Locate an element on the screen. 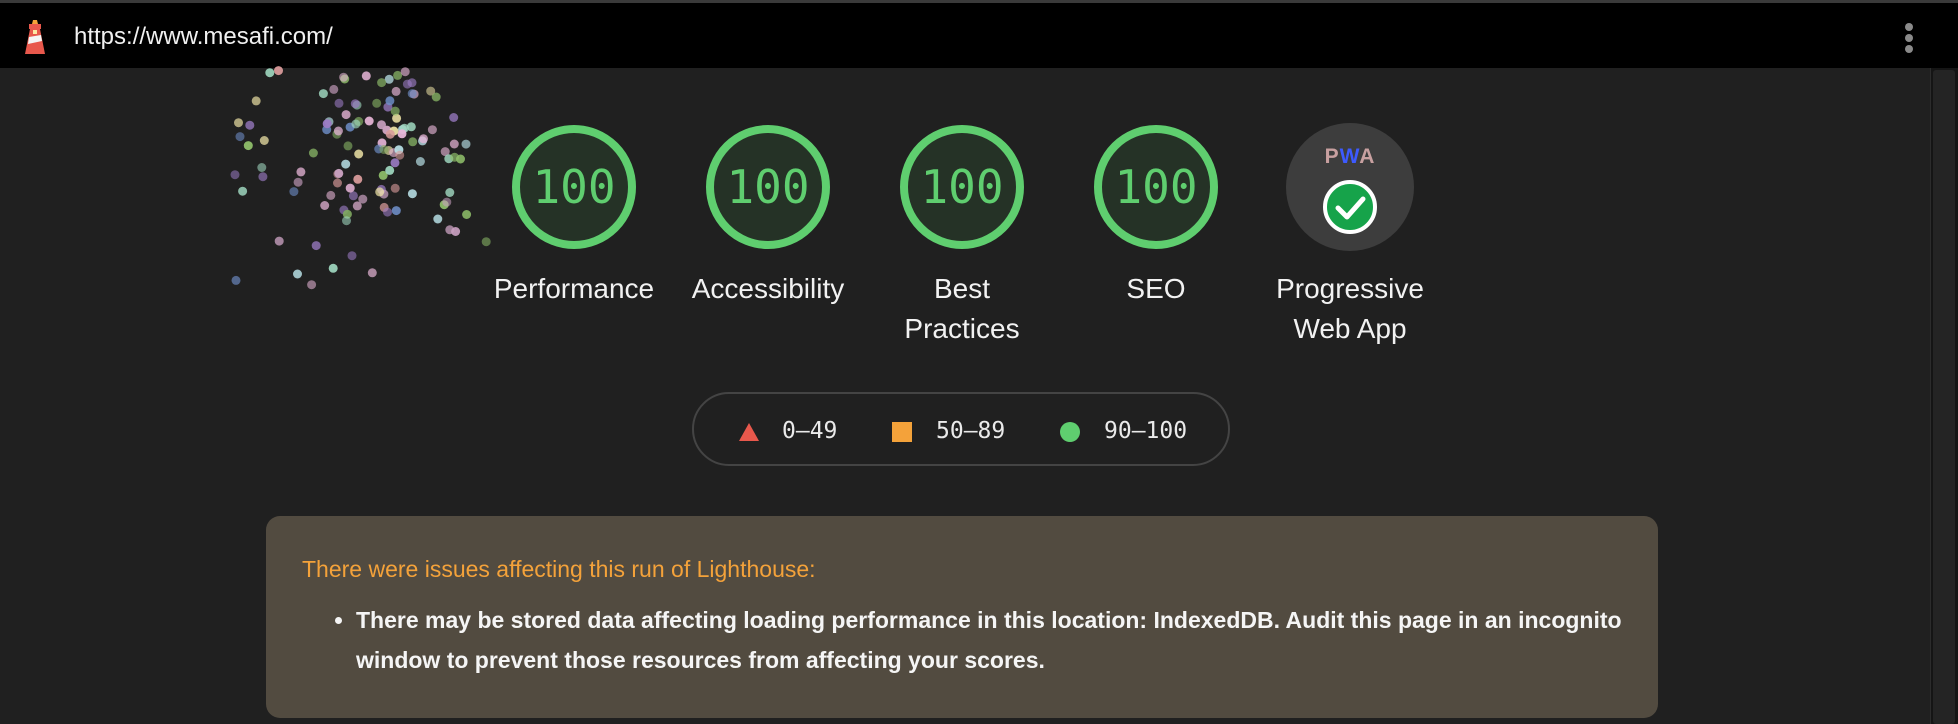 The width and height of the screenshot is (1958, 724). score-legend: 0–49 50–89 90–100 is located at coordinates (961, 429).